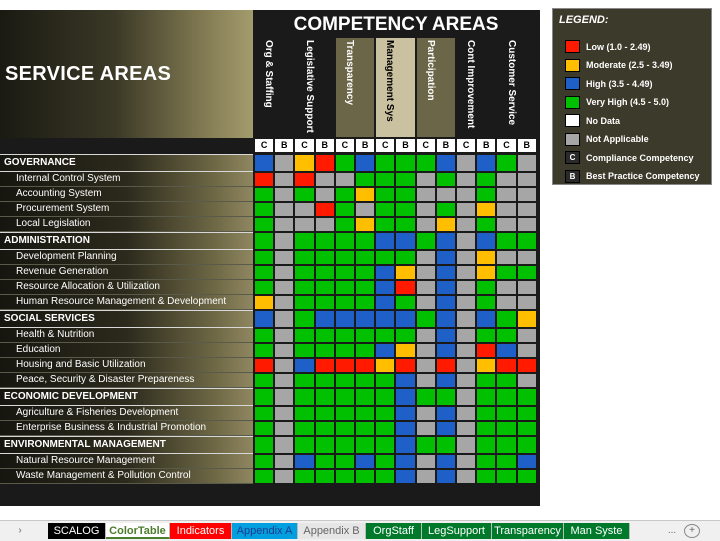 This screenshot has width=720, height=541. Describe the element at coordinates (332, 531) in the screenshot. I see `sheet-tab: Appendix B` at that location.